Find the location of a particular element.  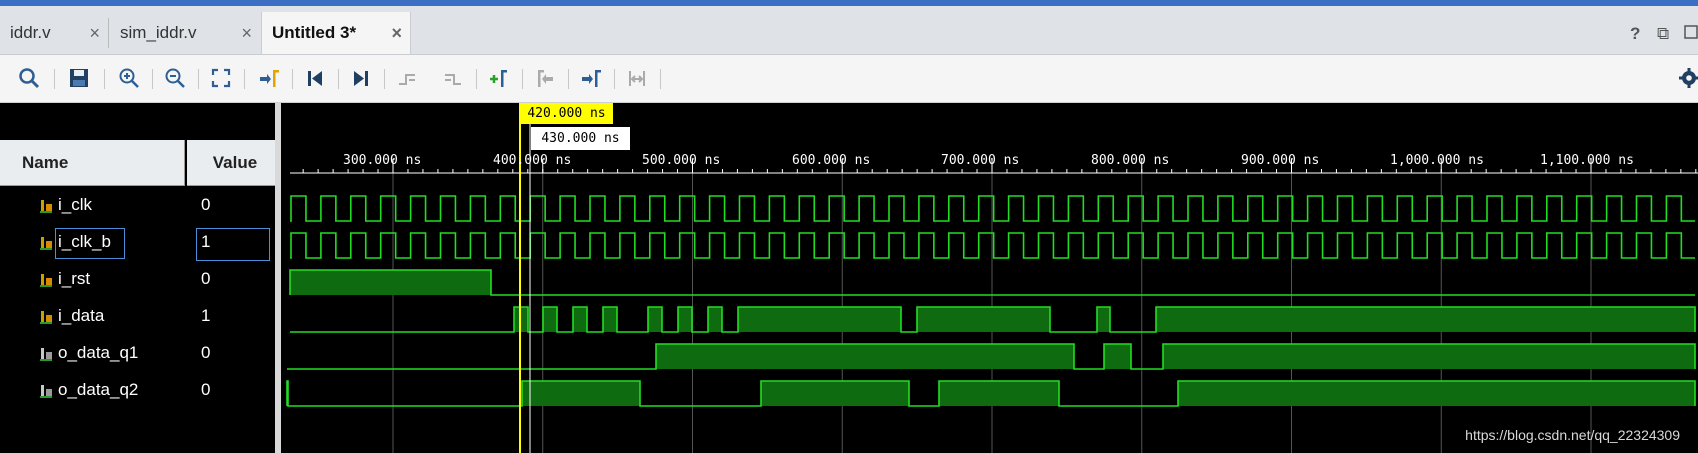

tab-label: Untitled 3* is located at coordinates (314, 32).